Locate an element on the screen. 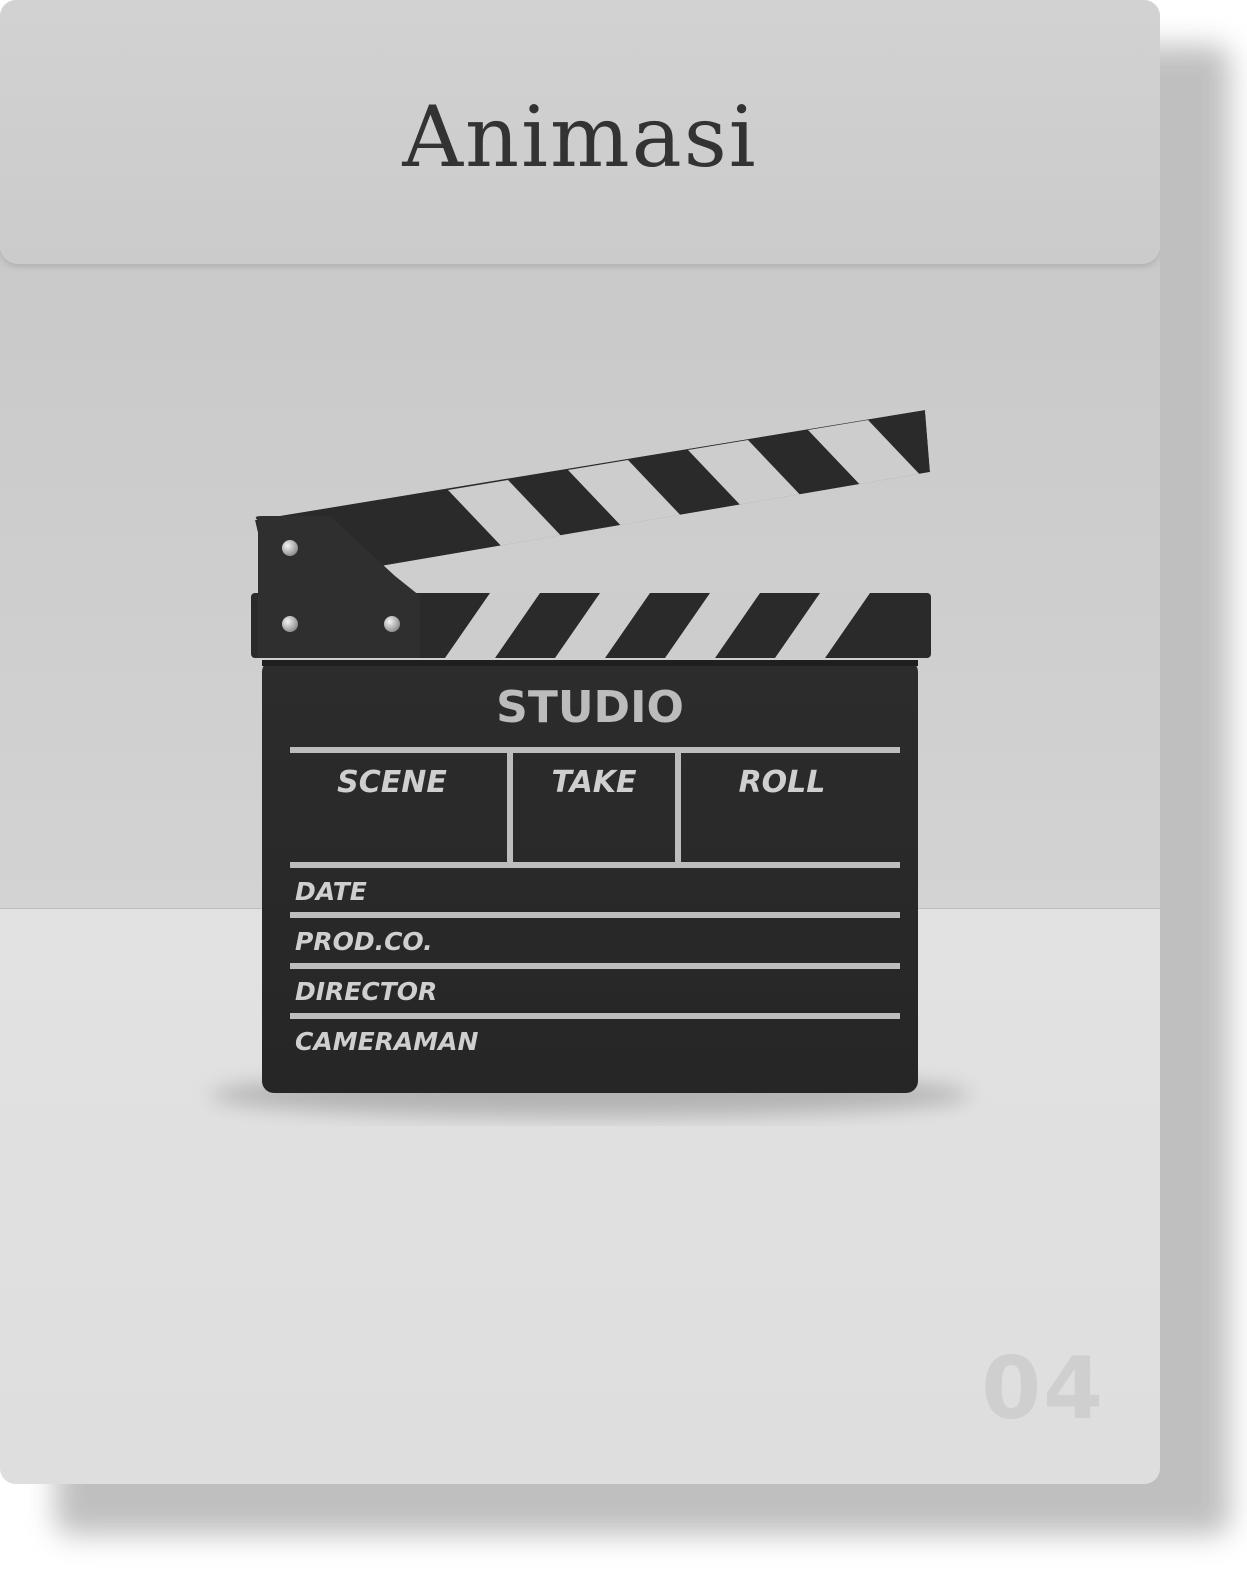  slate-row-prodco: PROD.CO. is located at coordinates (364, 941).